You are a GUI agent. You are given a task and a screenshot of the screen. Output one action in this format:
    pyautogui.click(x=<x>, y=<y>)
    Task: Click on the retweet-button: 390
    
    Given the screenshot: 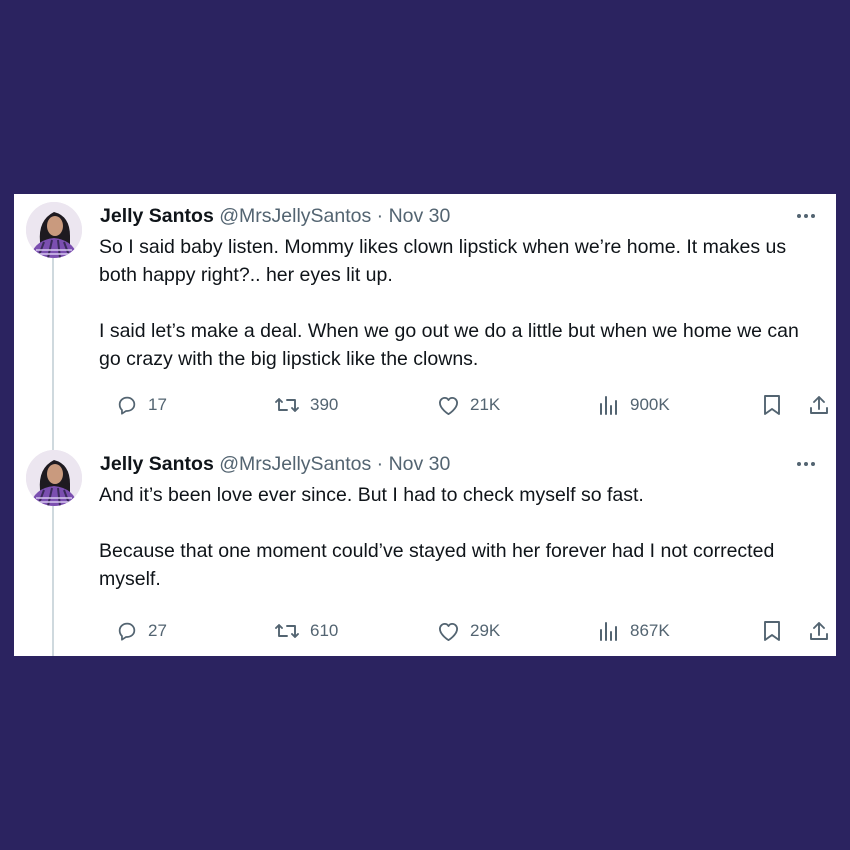 What is the action you would take?
    pyautogui.click(x=306, y=405)
    